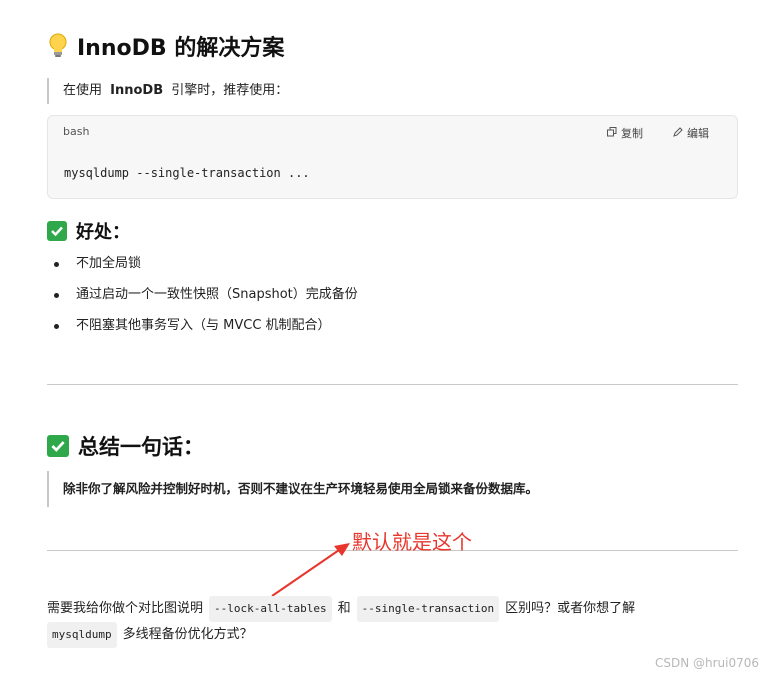 This screenshot has width=771, height=677. I want to click on annotation-arrow, so click(310, 570).